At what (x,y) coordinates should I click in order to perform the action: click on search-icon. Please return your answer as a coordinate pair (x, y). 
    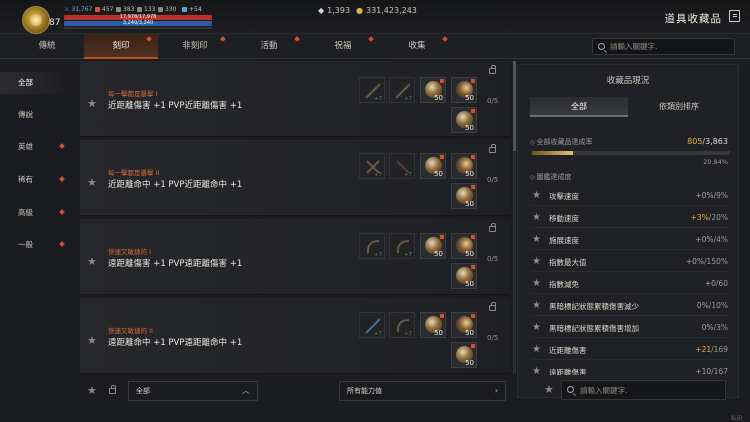
    Looking at the image, I should click on (601, 46).